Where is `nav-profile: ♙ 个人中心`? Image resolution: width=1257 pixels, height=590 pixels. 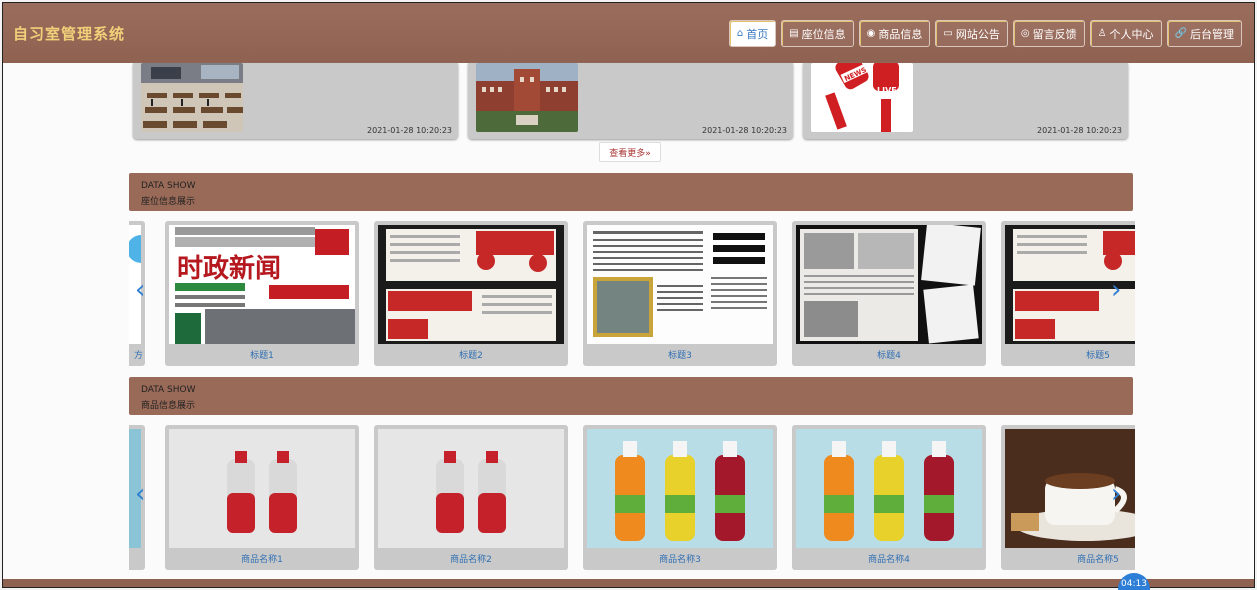 nav-profile: ♙ 个人中心 is located at coordinates (1125, 33).